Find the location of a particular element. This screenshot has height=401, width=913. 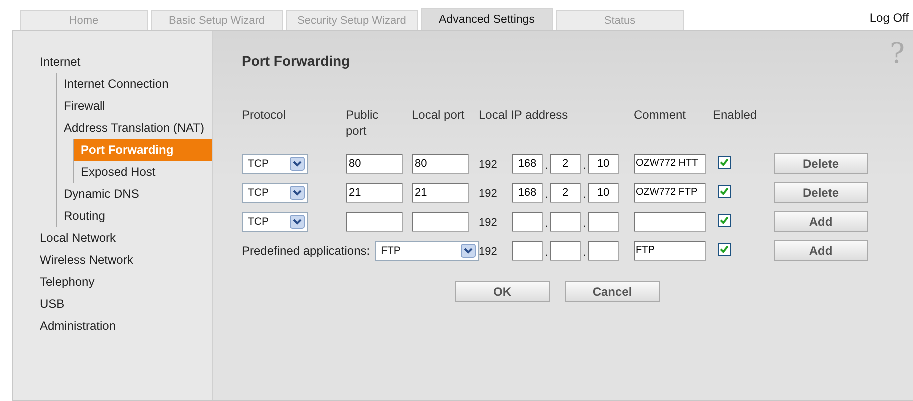

sidebar-item: Dynamic DNS is located at coordinates (134, 194).